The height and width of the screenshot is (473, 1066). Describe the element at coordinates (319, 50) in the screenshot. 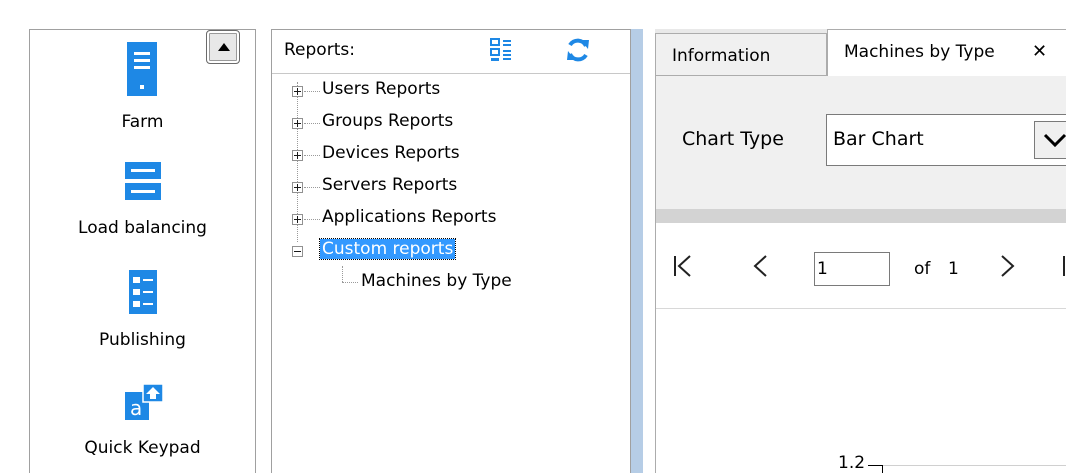

I see `reports-title: Reports:` at that location.